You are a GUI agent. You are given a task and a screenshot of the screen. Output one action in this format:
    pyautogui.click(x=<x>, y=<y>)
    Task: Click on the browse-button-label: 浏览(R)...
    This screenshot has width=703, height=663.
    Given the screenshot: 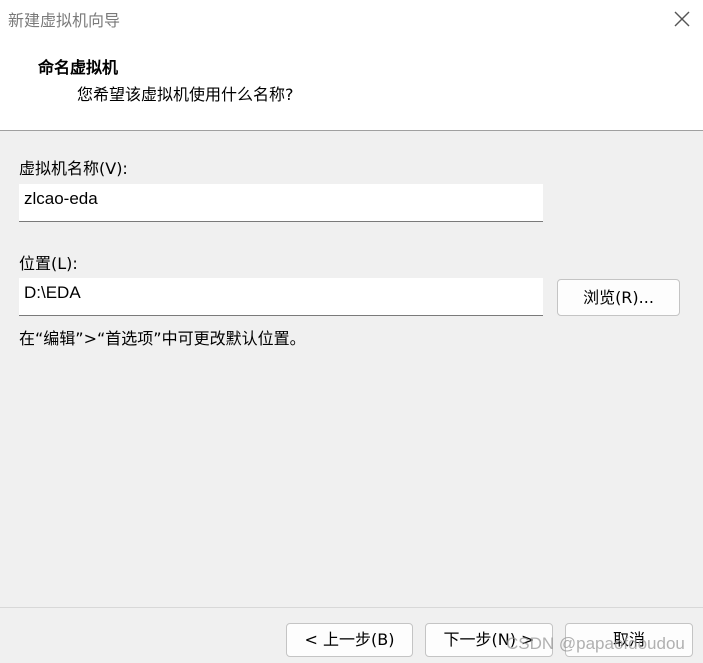 What is the action you would take?
    pyautogui.click(x=618, y=297)
    